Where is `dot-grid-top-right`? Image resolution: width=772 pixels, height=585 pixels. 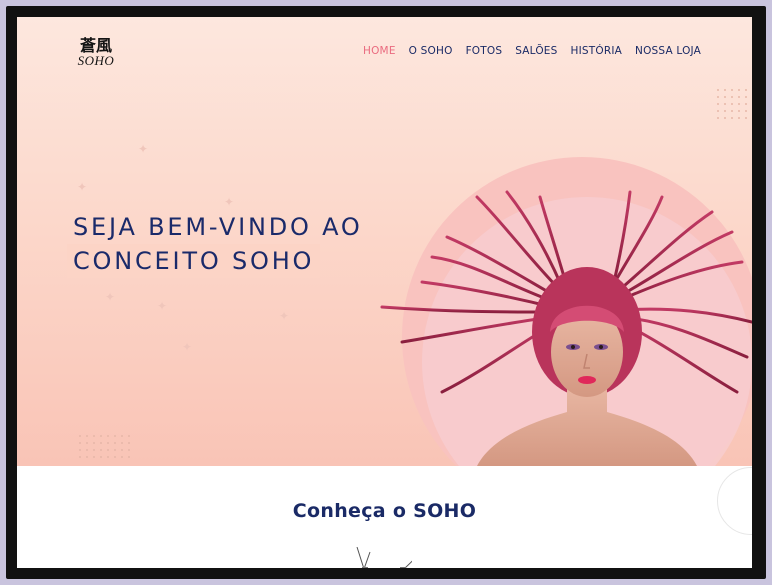 dot-grid-top-right is located at coordinates (734, 104).